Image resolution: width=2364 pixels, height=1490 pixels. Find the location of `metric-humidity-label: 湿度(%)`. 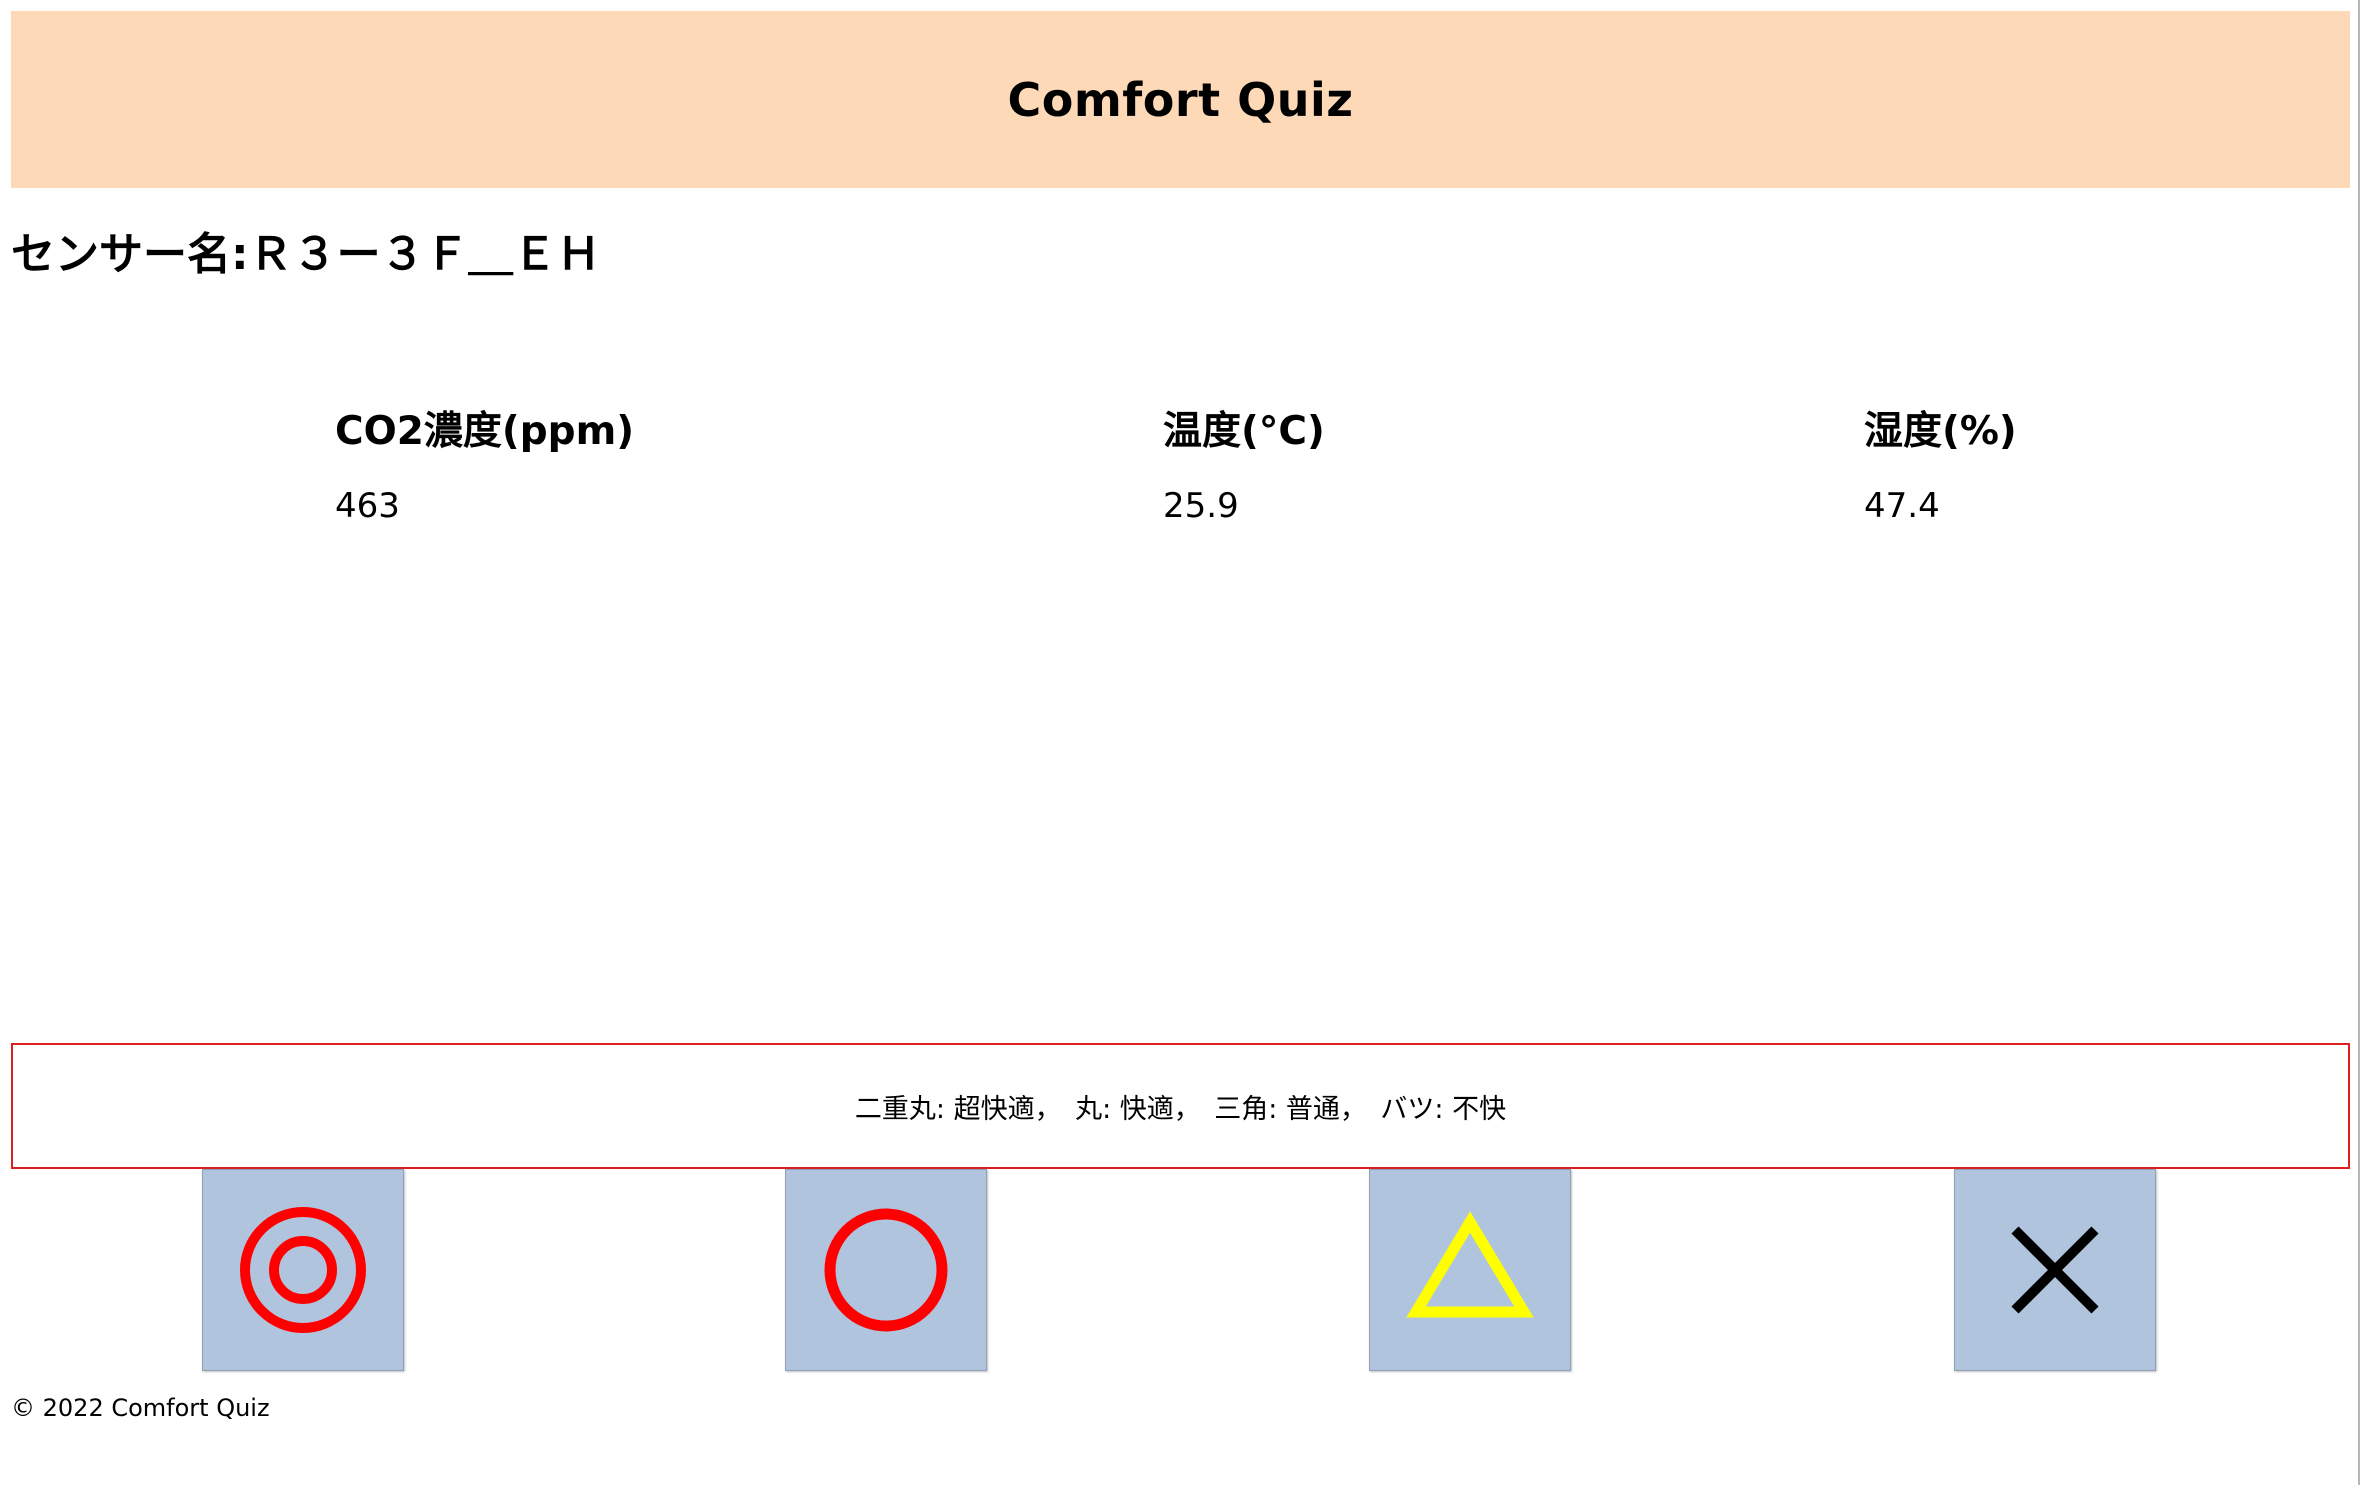

metric-humidity-label: 湿度(%) is located at coordinates (1940, 431).